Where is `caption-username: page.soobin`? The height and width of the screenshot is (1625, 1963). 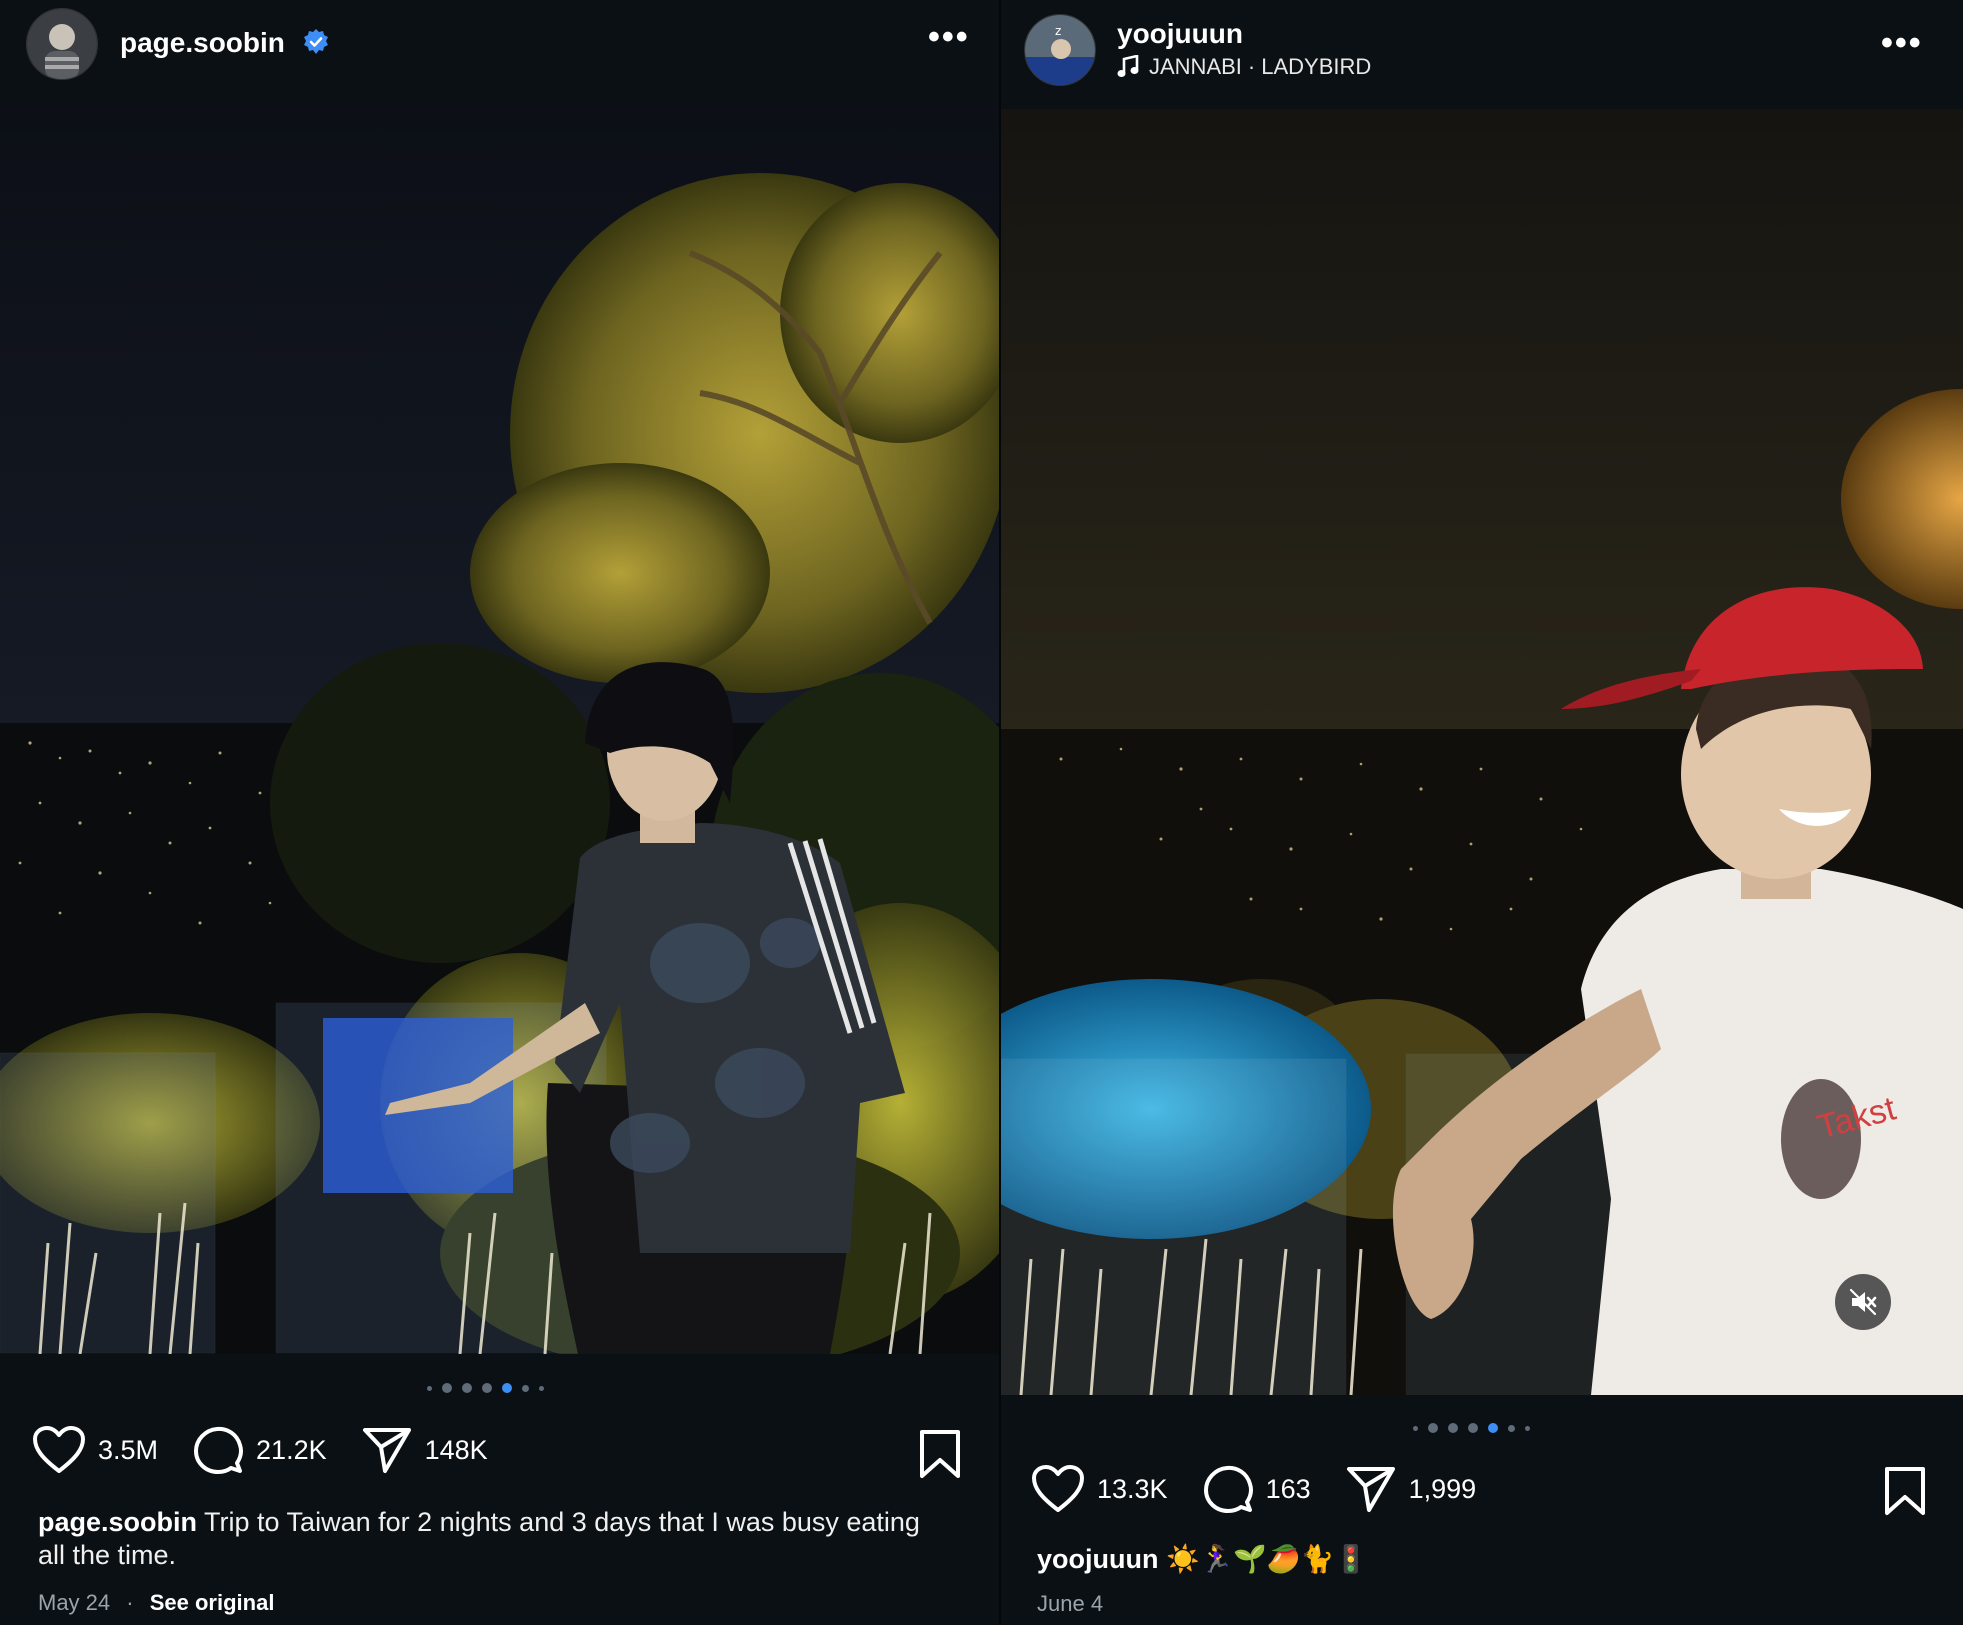
caption-username: page.soobin is located at coordinates (117, 1522).